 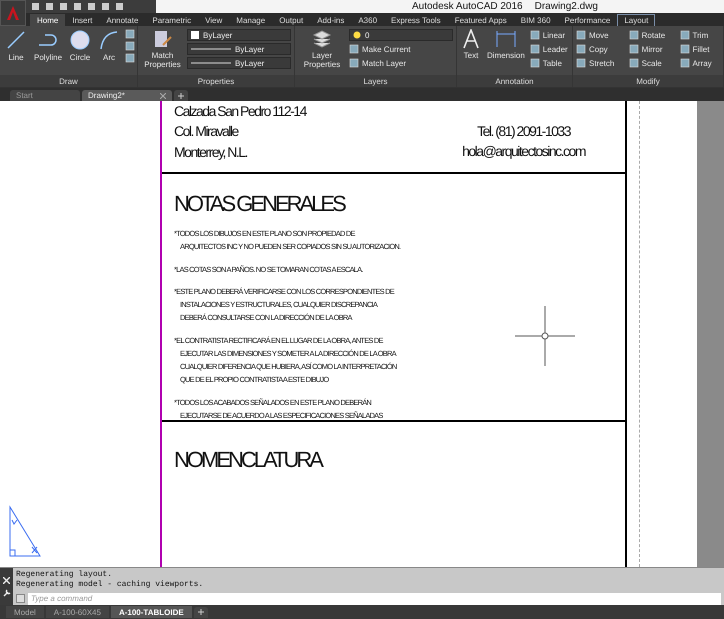 I want to click on ribbon-tab: BIM 360, so click(x=536, y=20).